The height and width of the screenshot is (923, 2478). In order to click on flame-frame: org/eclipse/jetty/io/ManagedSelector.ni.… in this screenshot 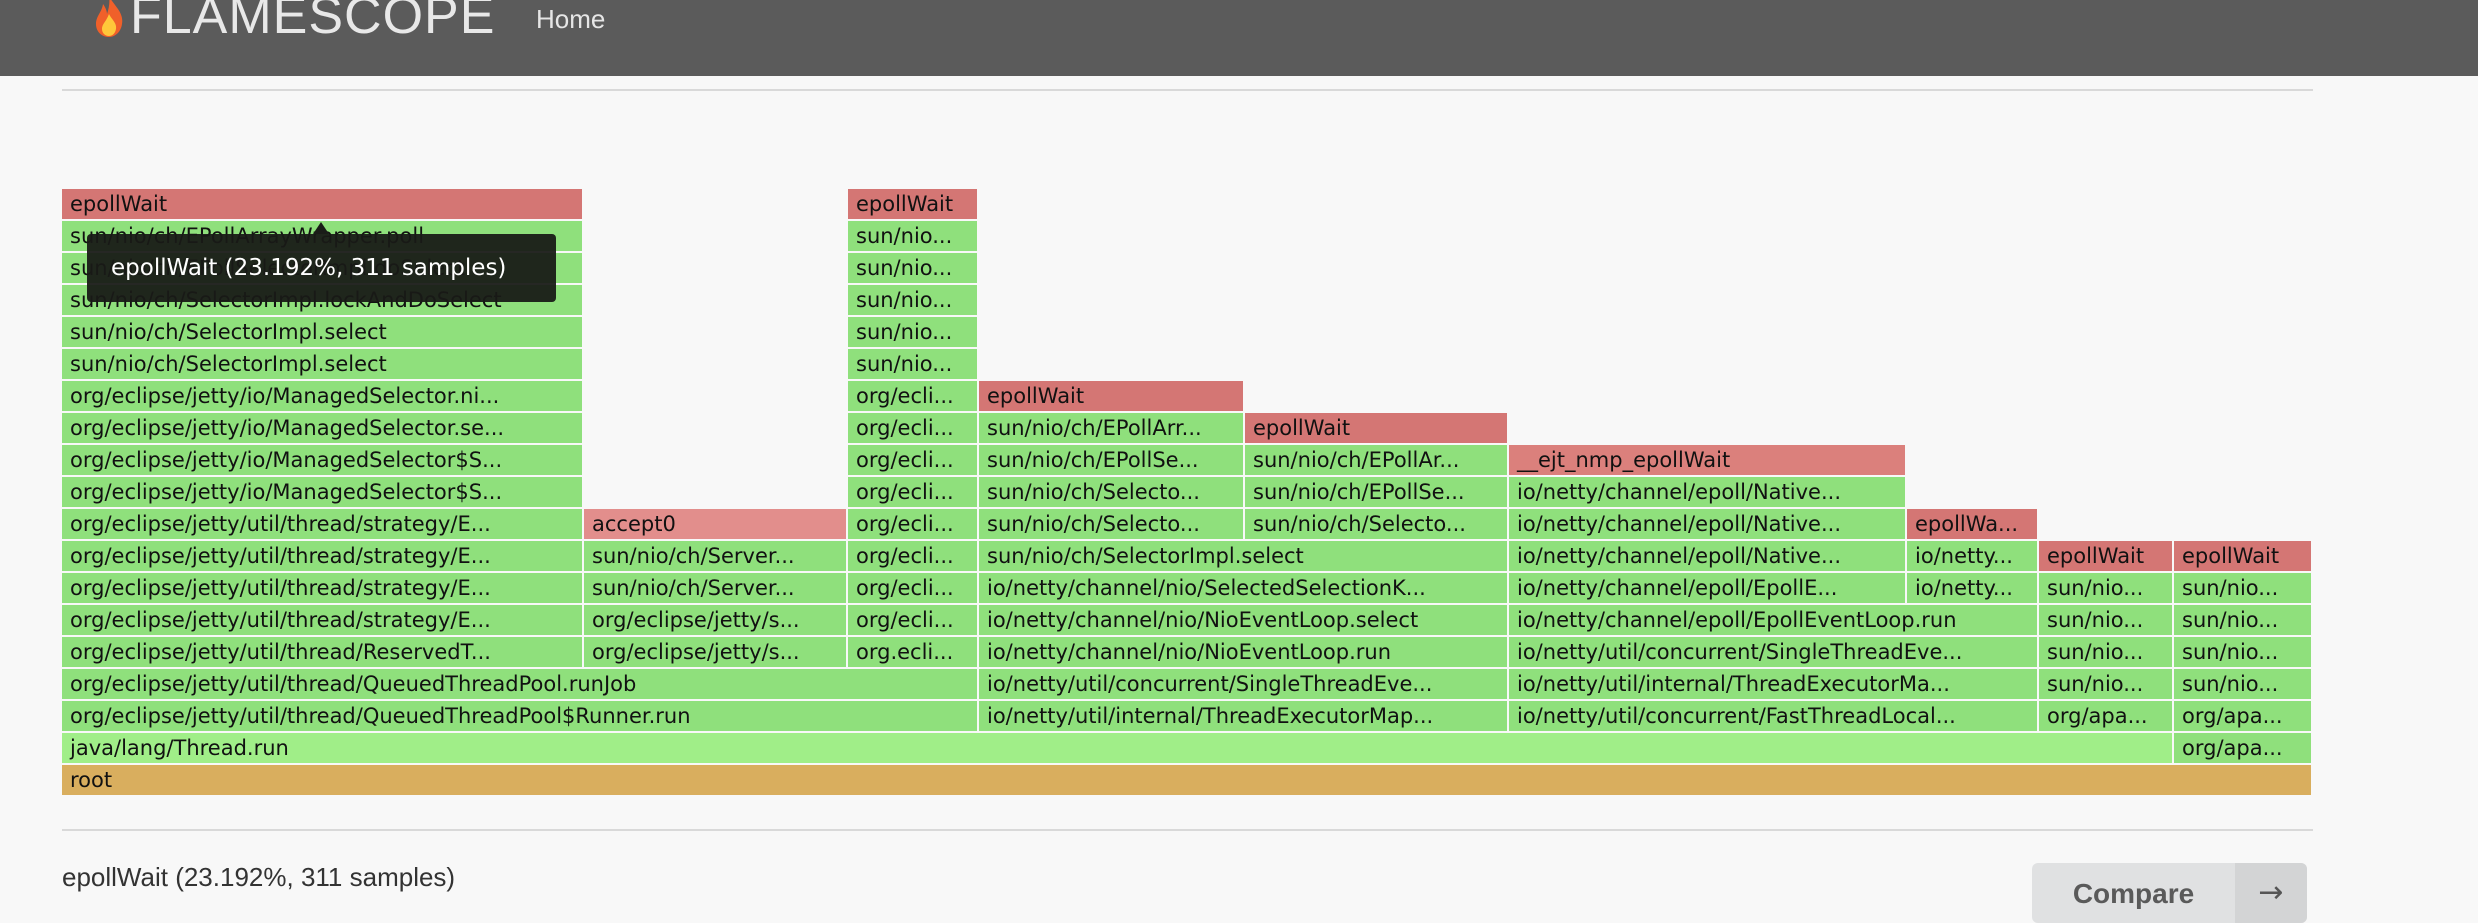, I will do `click(322, 396)`.